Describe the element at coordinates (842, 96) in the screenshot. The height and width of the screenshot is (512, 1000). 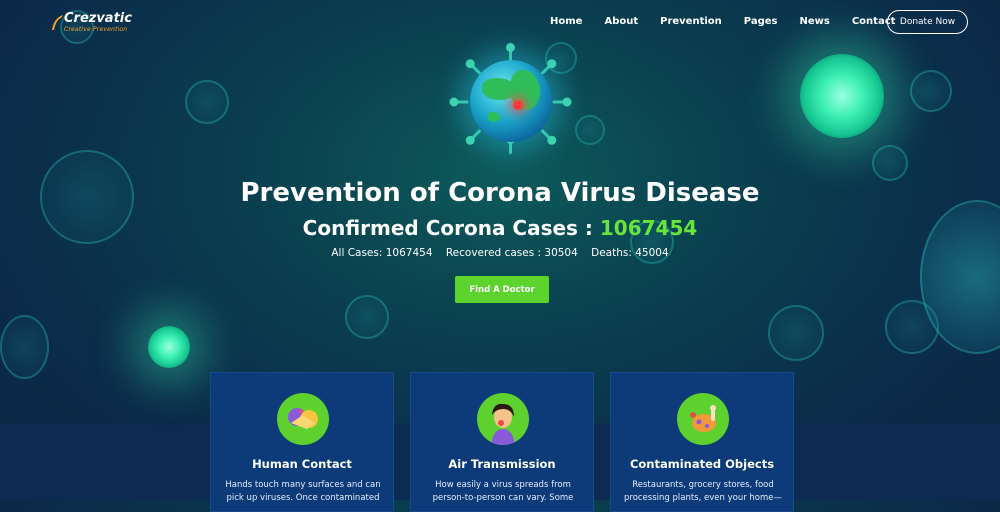
I see `virus-glow-top-right` at that location.